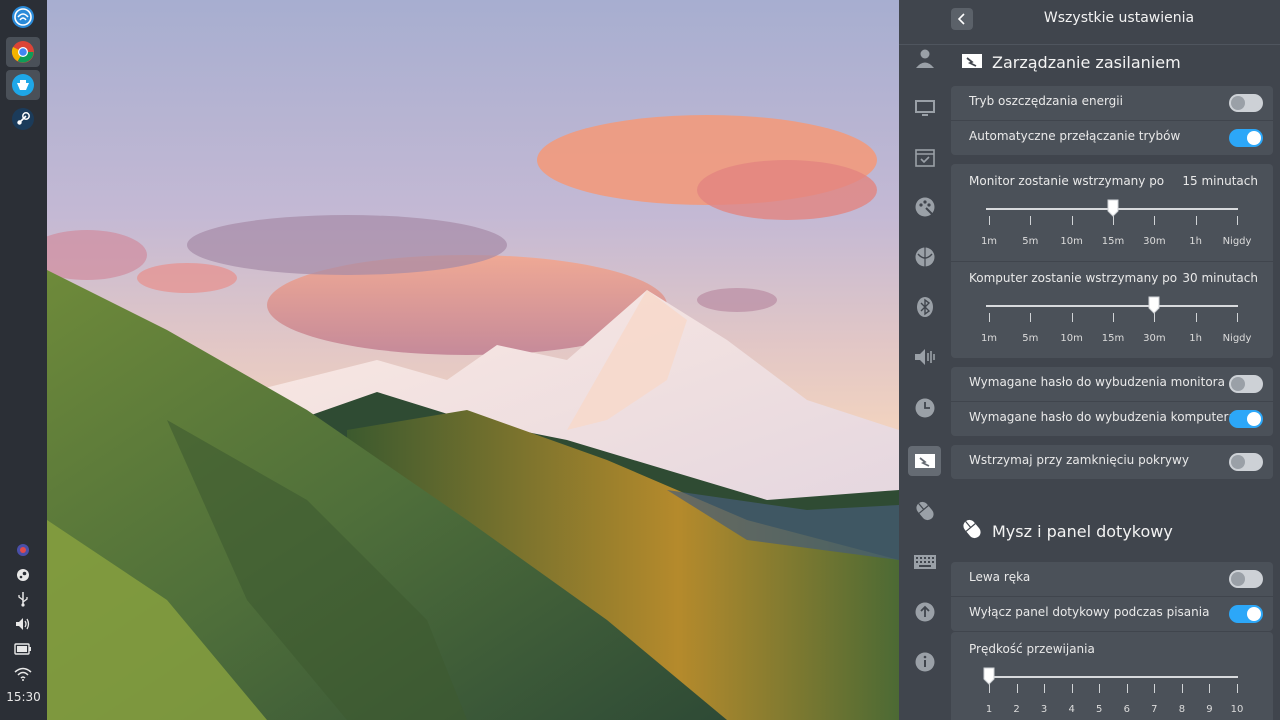 The width and height of the screenshot is (1280, 720). I want to click on scroll-speed-group: Prędkość przewijania 1 2 3 4 5 6 7 8 9 10, so click(1112, 676).